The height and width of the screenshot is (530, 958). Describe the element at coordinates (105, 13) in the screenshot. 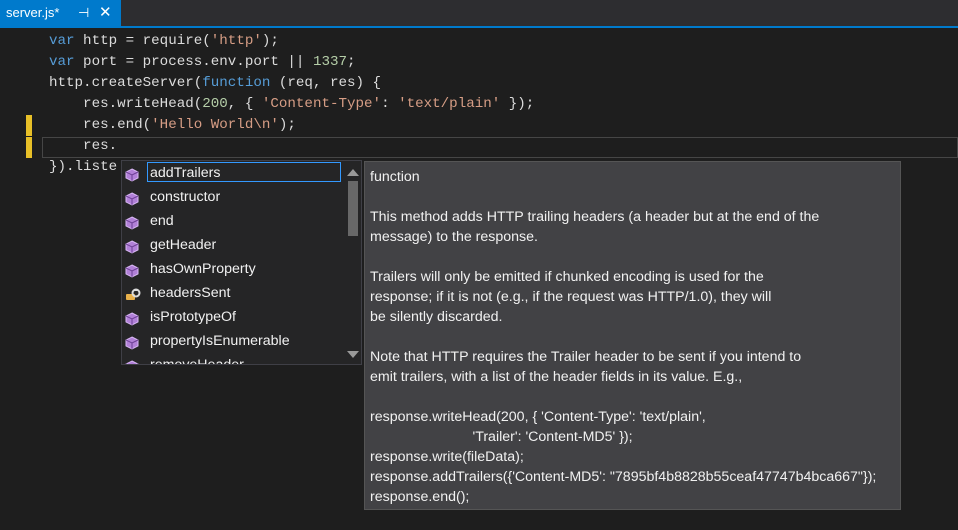

I see `close-icon: ✕` at that location.